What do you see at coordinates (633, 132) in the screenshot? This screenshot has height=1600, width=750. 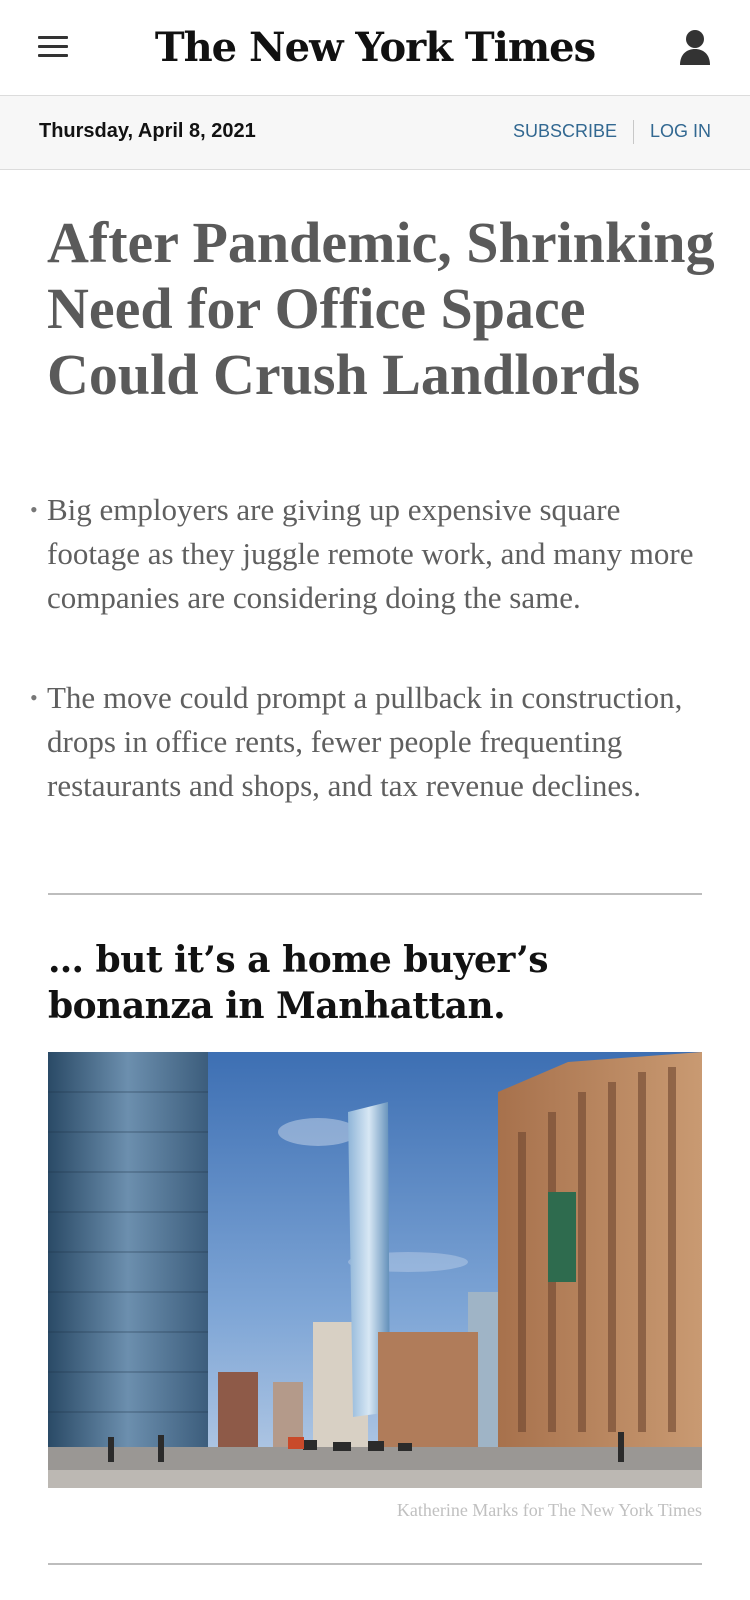 I see `link-divider` at bounding box center [633, 132].